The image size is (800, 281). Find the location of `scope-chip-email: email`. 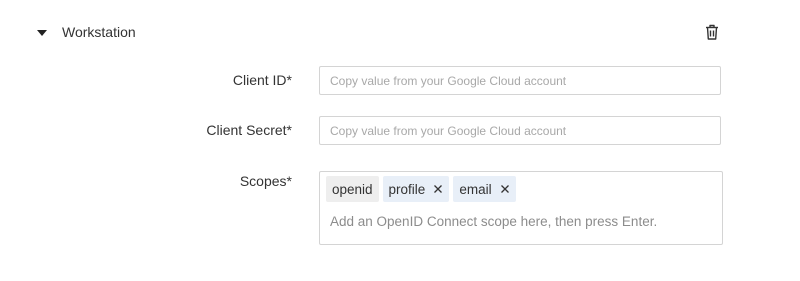

scope-chip-email: email is located at coordinates (484, 189).